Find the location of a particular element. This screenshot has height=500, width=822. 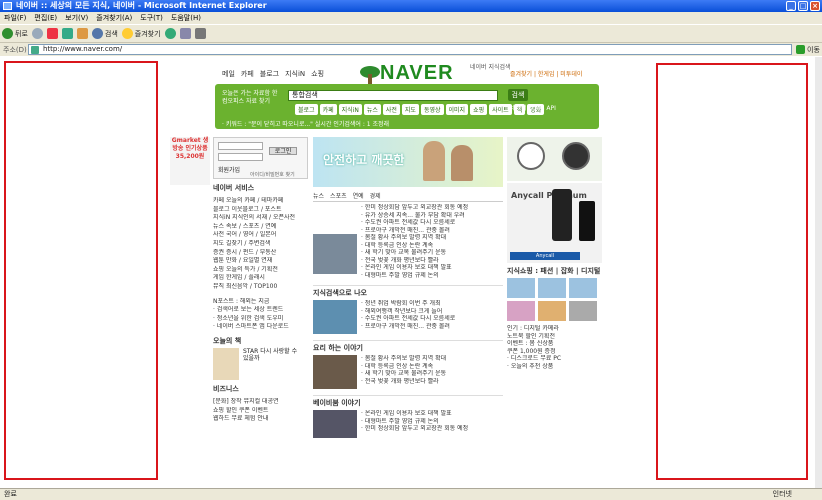

search-tab: 블로그 is located at coordinates (306, 109).